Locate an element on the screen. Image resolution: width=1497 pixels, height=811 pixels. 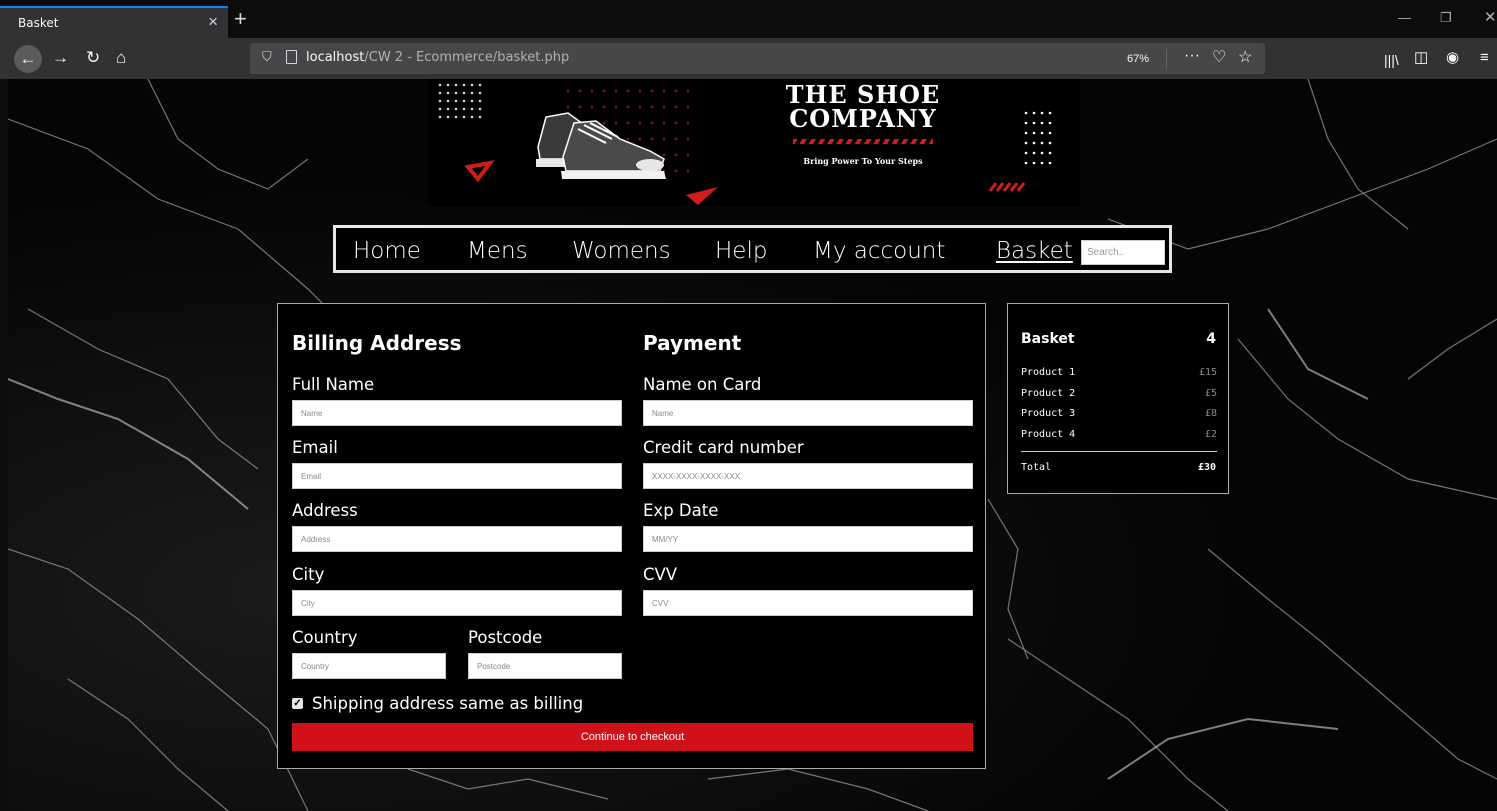
shipping-same-label: Shipping address same as billing is located at coordinates (448, 703).